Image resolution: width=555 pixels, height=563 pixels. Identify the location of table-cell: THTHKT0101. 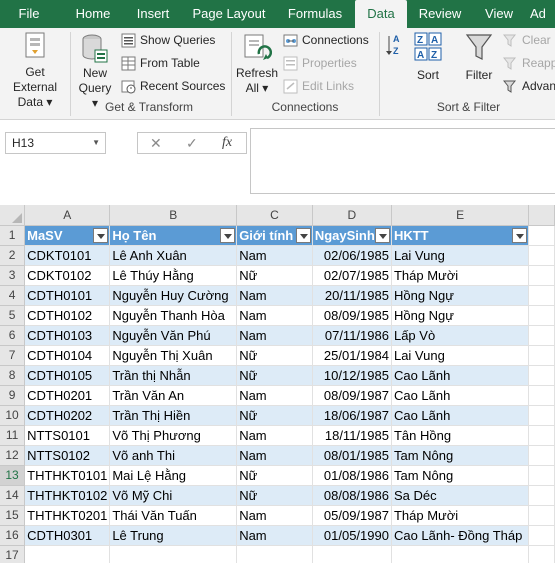
(67, 475).